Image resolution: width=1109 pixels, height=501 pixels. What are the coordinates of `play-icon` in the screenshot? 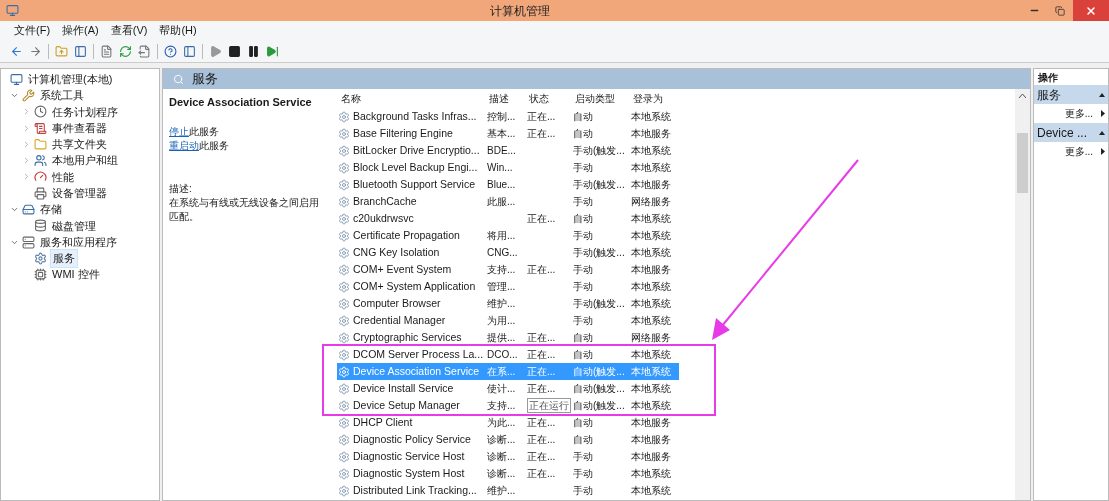 It's located at (215, 51).